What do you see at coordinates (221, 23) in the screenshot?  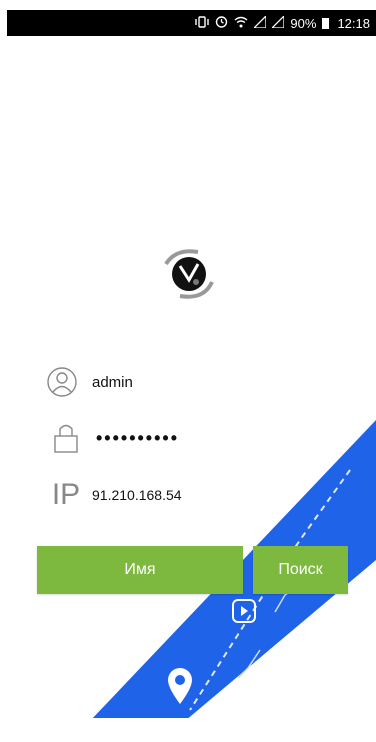 I see `alarm-icon` at bounding box center [221, 23].